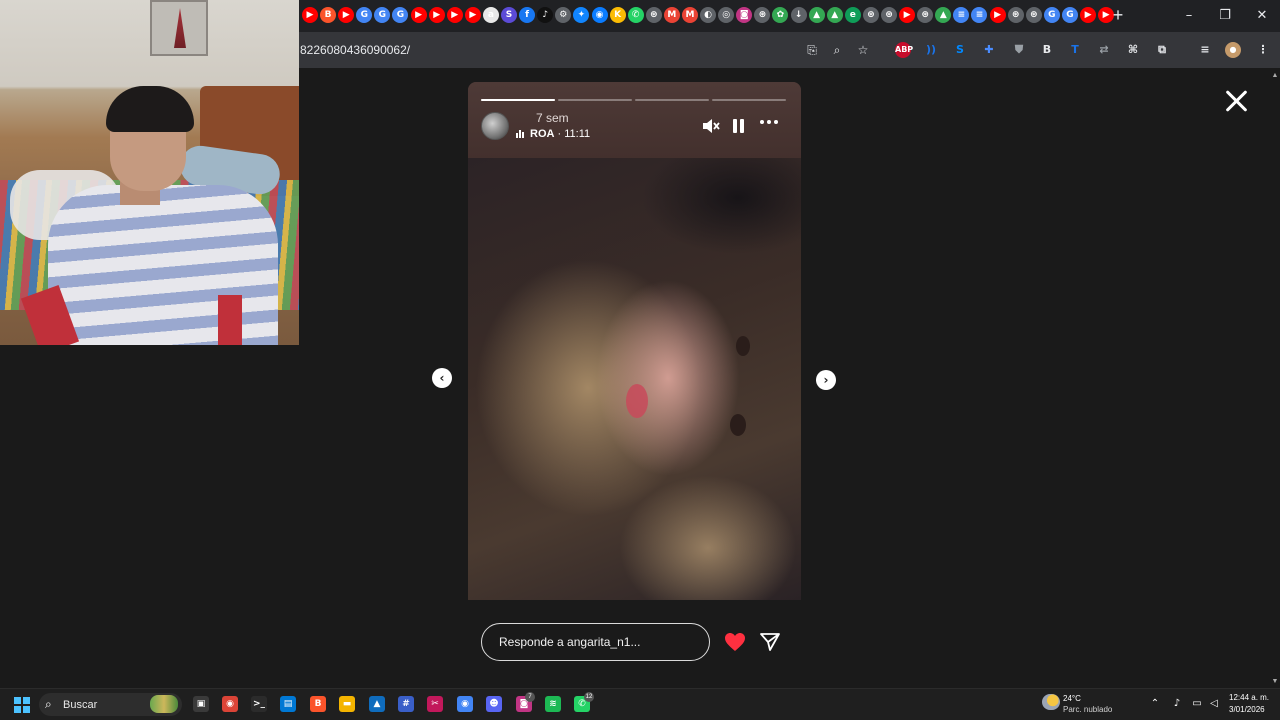 This screenshot has height=720, width=1280. Describe the element at coordinates (1047, 50) in the screenshot. I see `bookmark-extension-icon: B` at that location.